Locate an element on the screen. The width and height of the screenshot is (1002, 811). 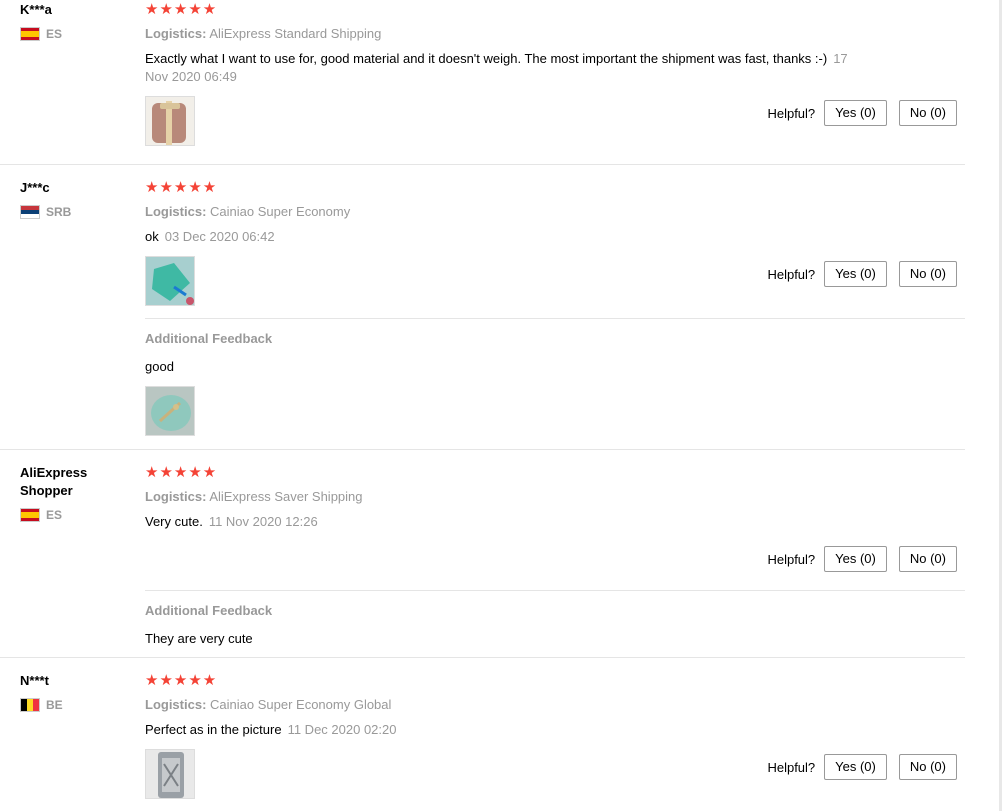
logistics-info: Logistics: Cainiao Super Economy is located at coordinates (555, 212).